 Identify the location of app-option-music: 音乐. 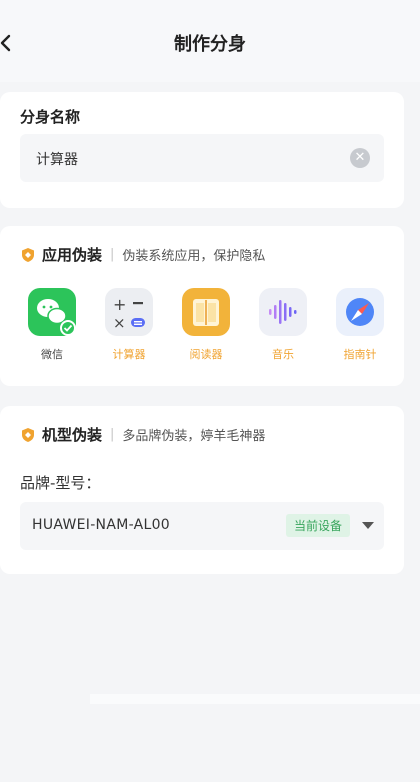
(283, 325).